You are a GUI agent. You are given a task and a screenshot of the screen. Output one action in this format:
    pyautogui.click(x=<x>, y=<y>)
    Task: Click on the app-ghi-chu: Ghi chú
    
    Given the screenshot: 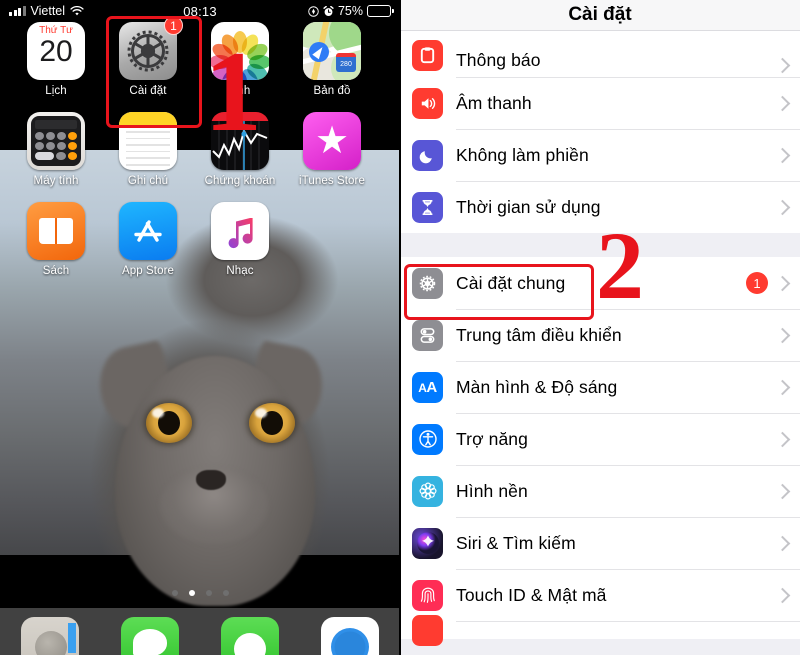 What is the action you would take?
    pyautogui.click(x=148, y=157)
    